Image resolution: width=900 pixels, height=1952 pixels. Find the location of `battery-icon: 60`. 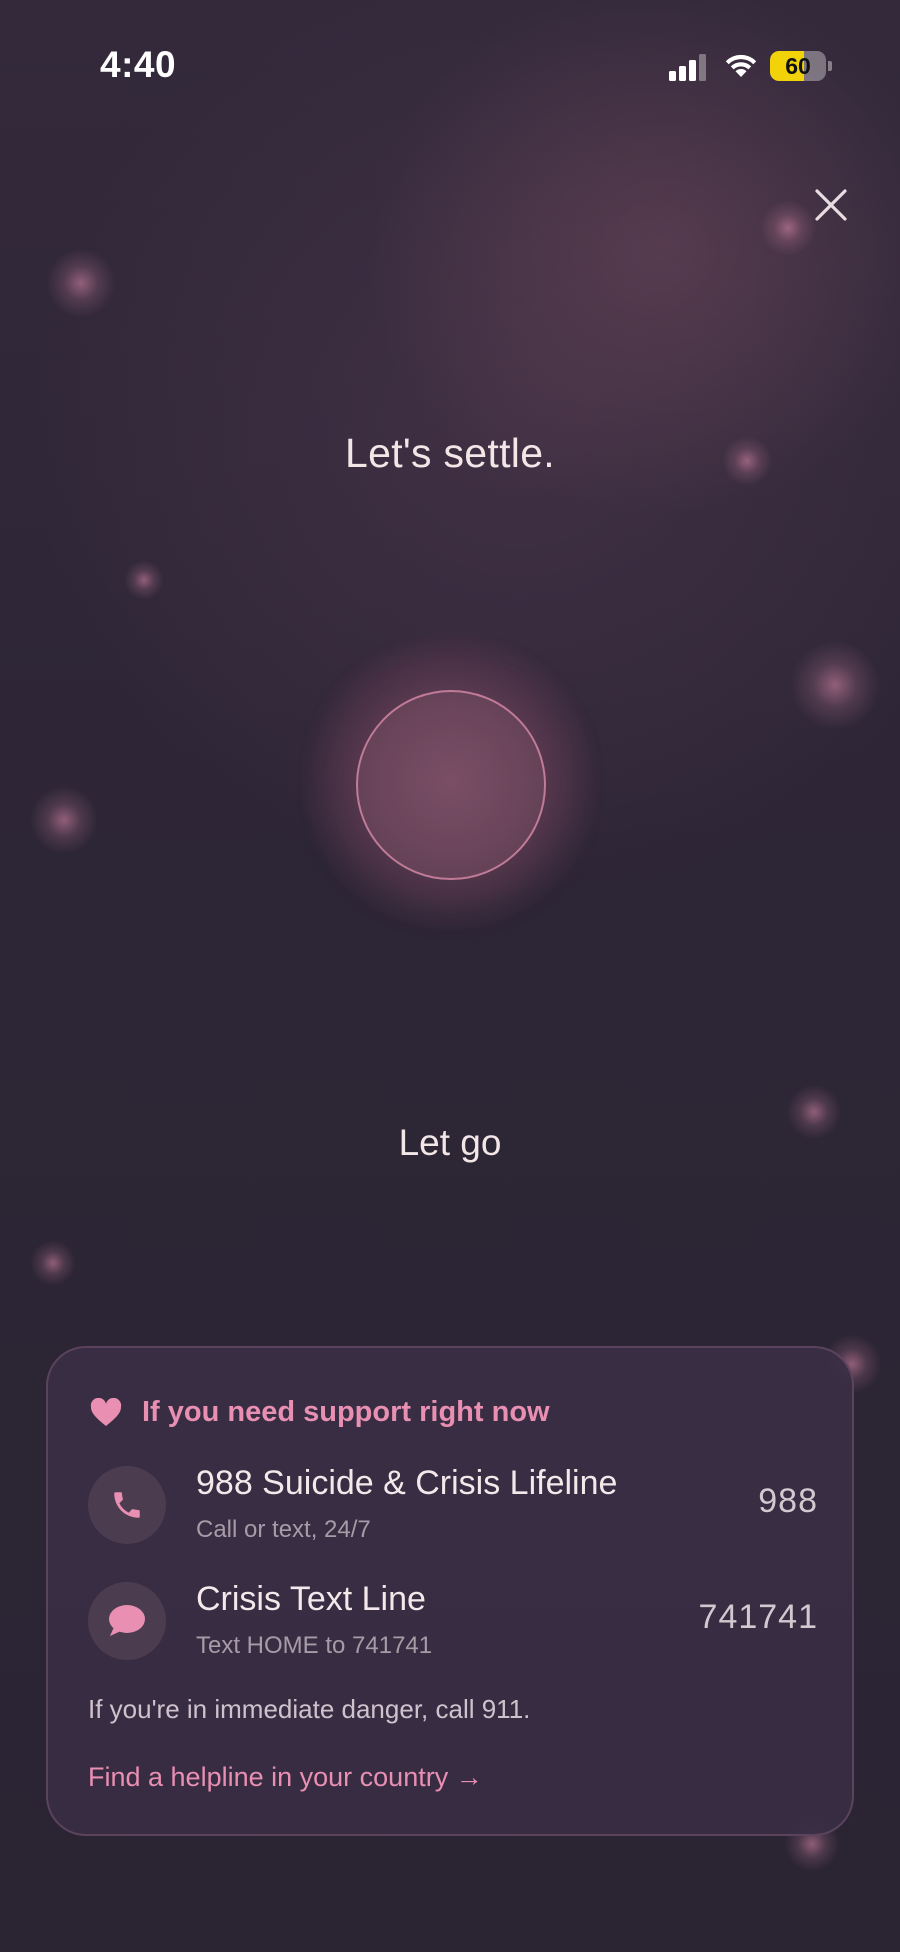

battery-icon: 60 is located at coordinates (801, 66).